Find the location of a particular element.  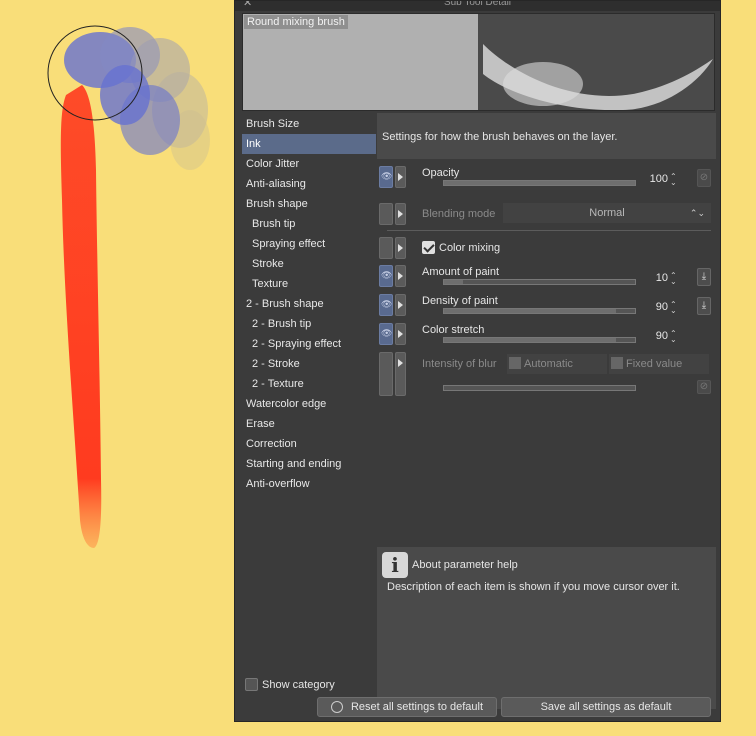

blur-pressure-icon: ⊘ is located at coordinates (704, 387).